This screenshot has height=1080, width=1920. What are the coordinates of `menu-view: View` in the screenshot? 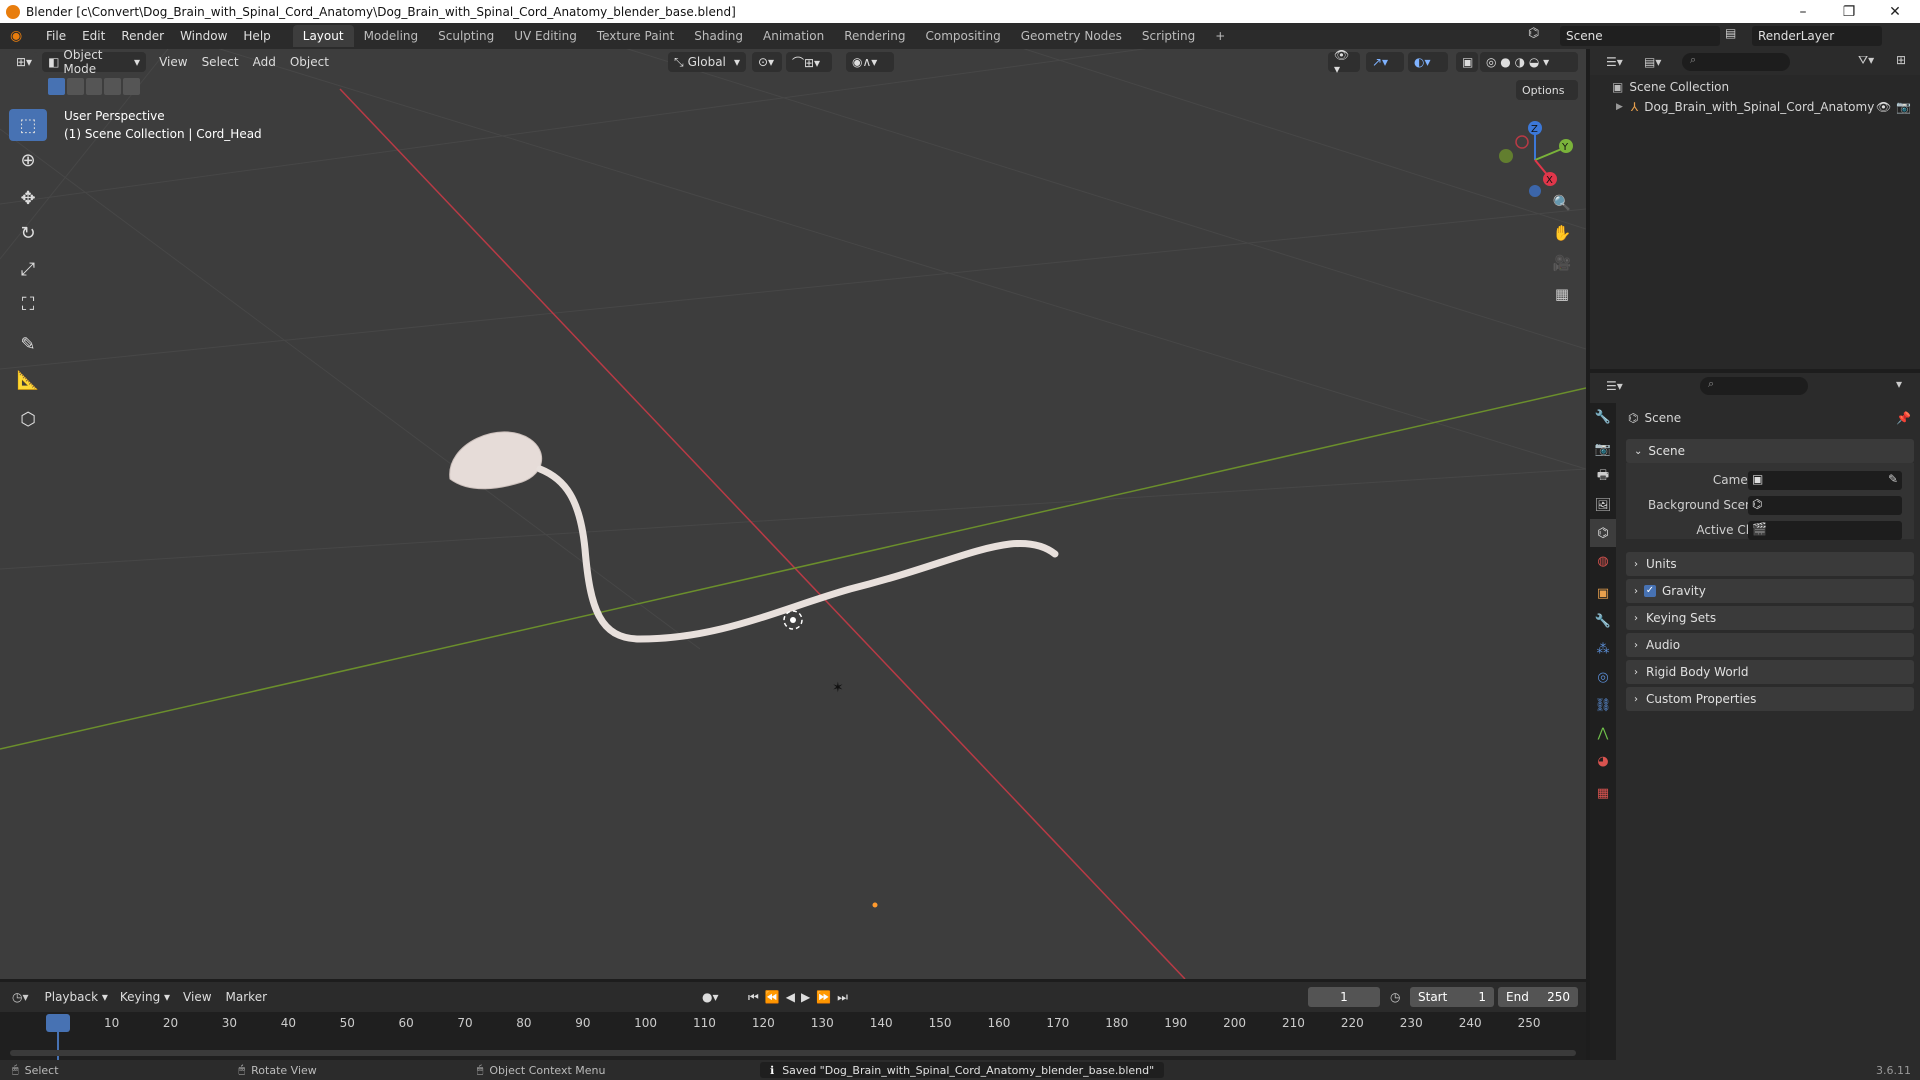 It's located at (173, 62).